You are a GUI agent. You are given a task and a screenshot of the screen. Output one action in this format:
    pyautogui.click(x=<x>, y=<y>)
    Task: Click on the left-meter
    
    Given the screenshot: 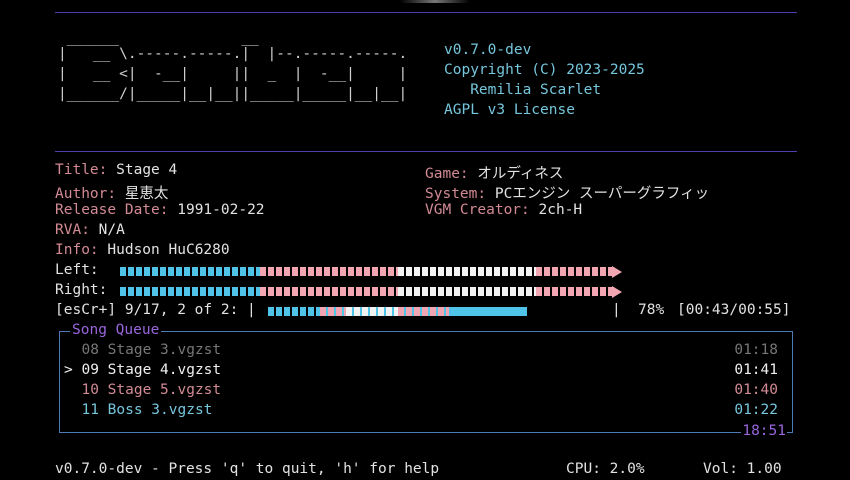 What is the action you would take?
    pyautogui.click(x=372, y=272)
    